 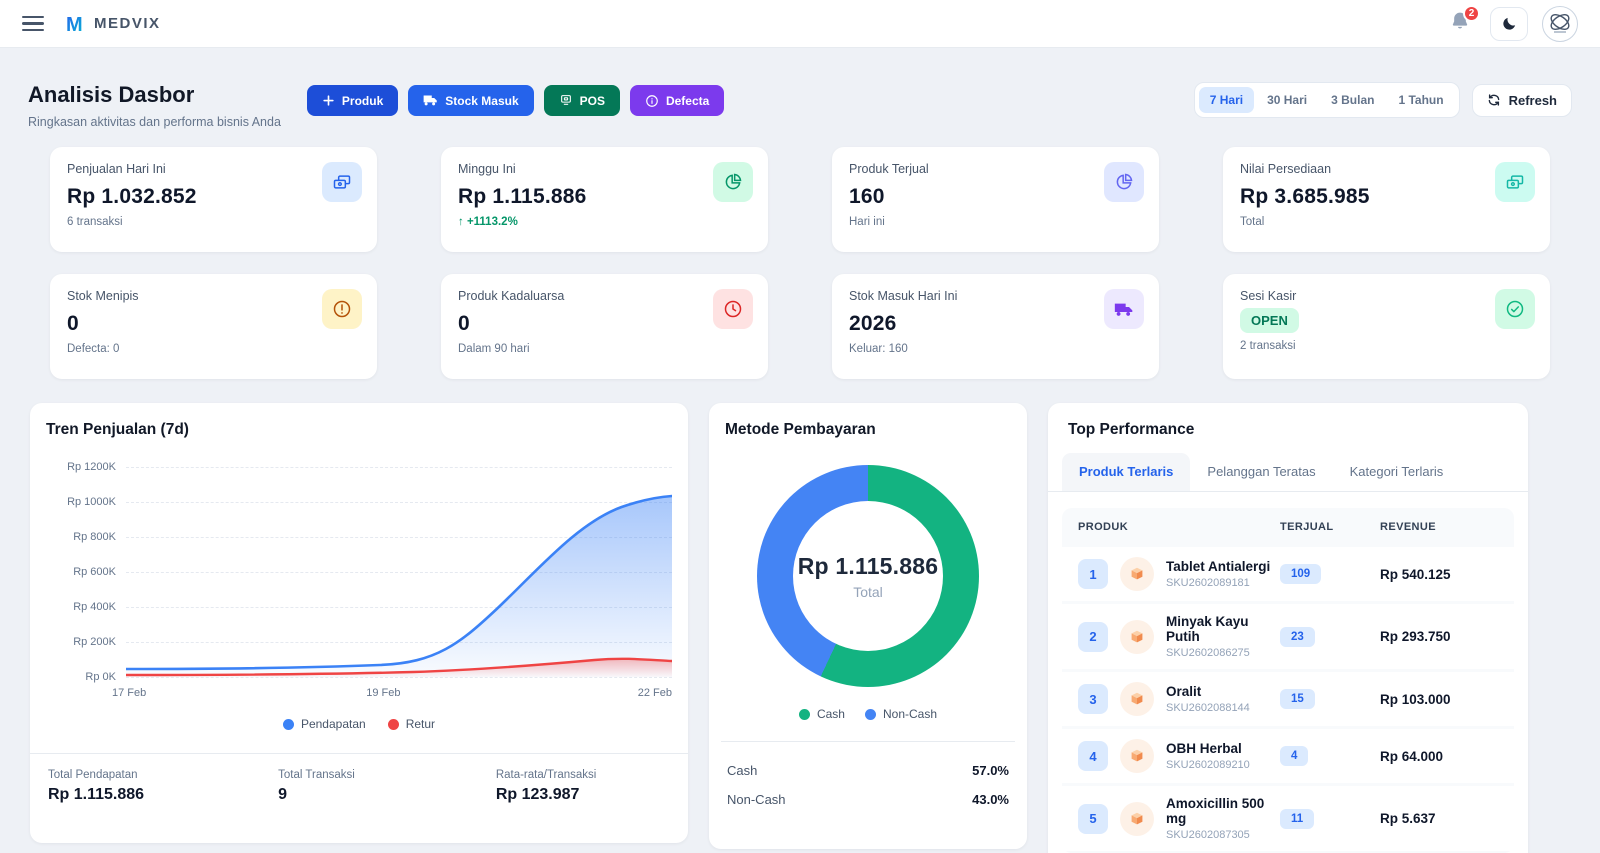 I want to click on noncash-legend-dot, so click(x=870, y=714).